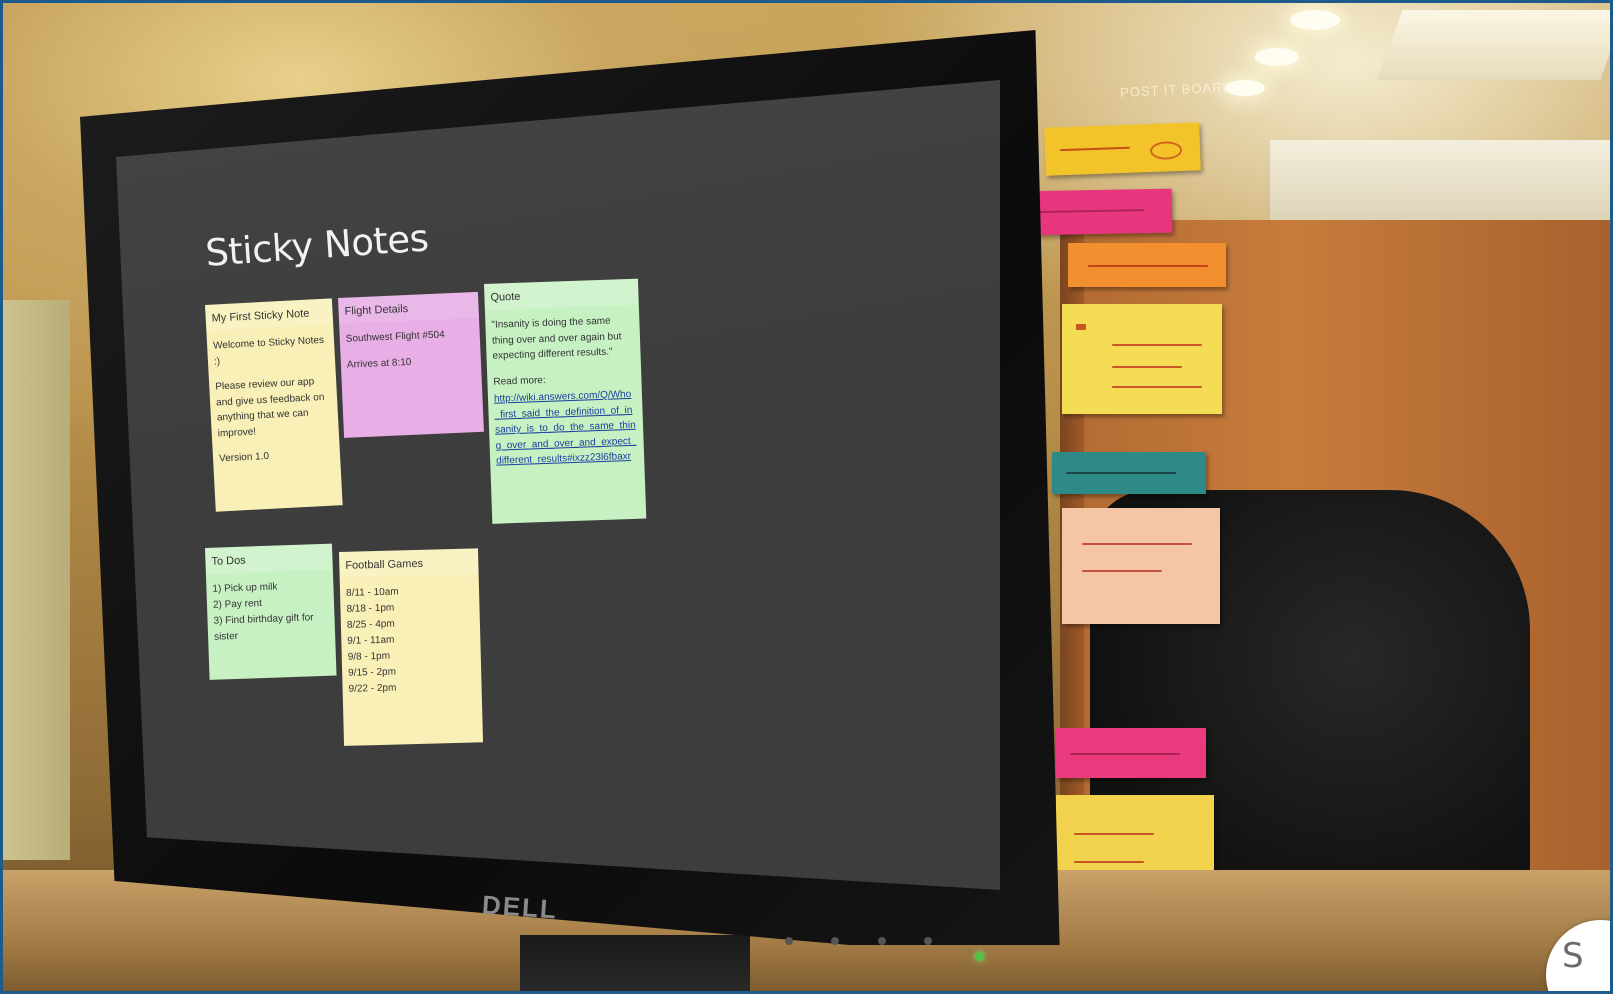 Image resolution: width=1613 pixels, height=994 pixels. What do you see at coordinates (875, 941) in the screenshot?
I see `monitor-control-buttons` at bounding box center [875, 941].